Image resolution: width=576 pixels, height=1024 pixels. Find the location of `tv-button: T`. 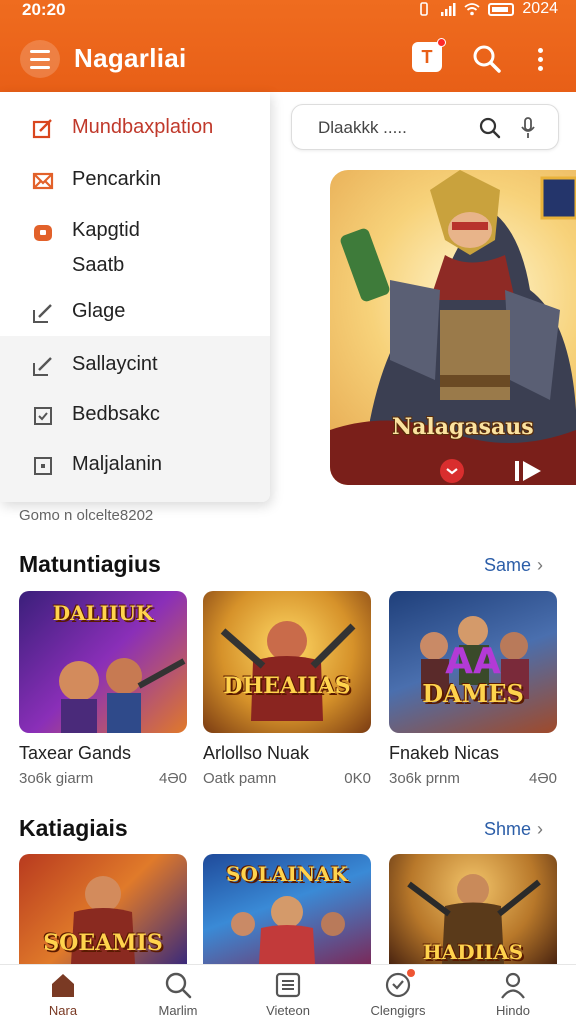

tv-button: T is located at coordinates (429, 55).